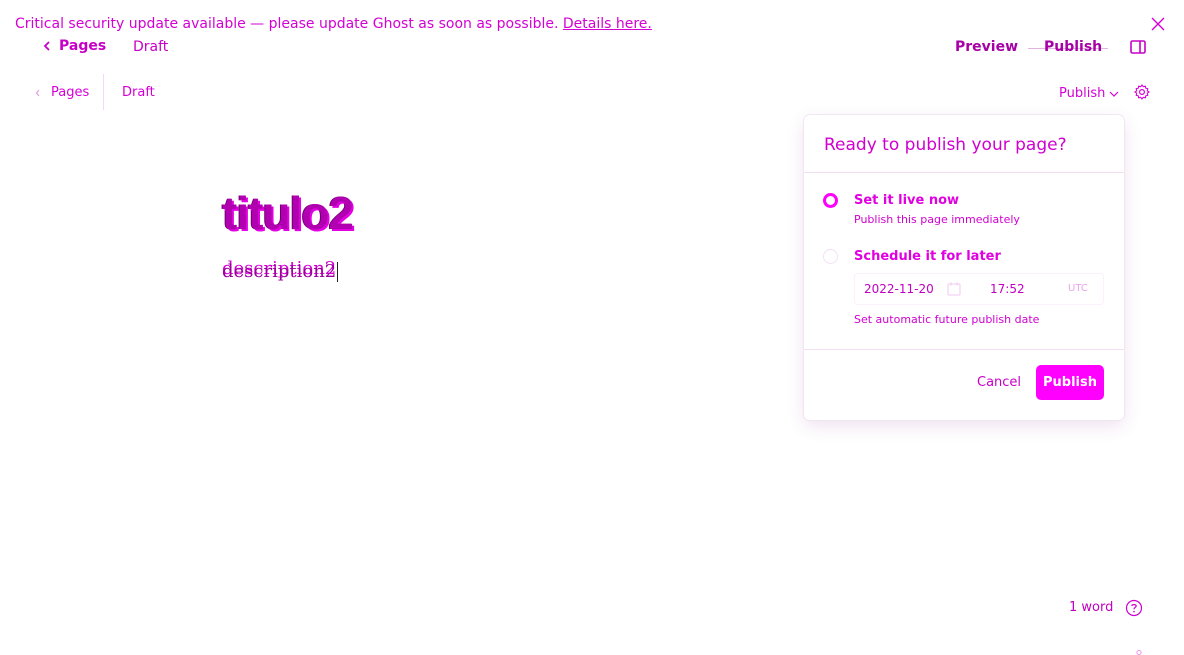  Describe the element at coordinates (830, 256) in the screenshot. I see `schedule-radio` at that location.